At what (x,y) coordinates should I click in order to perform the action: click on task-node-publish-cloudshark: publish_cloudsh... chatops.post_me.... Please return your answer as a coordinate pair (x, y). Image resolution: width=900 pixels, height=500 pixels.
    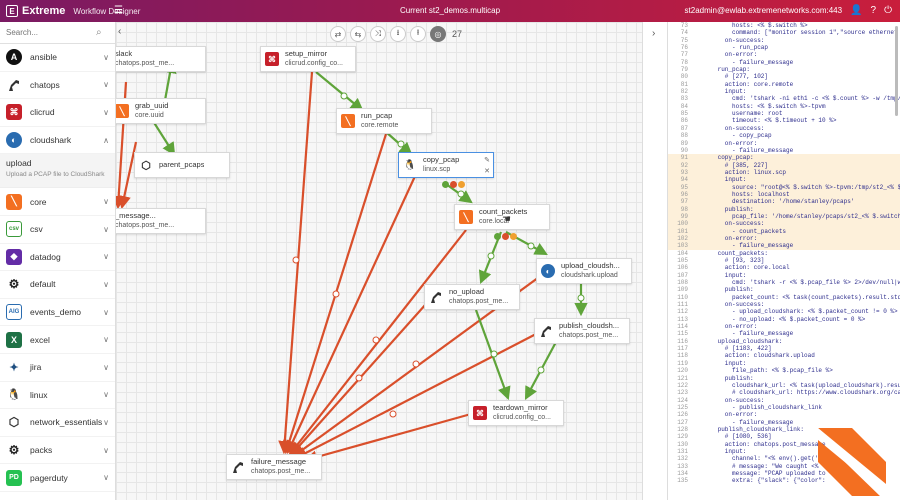
    Looking at the image, I should click on (582, 331).